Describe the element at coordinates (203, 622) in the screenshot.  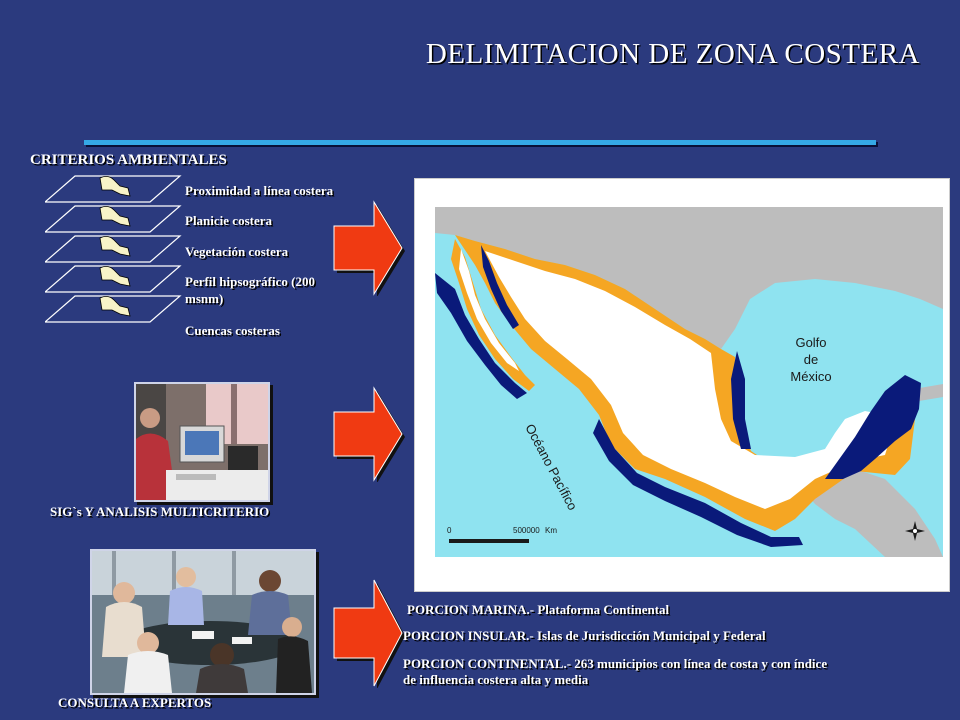
I see `expert-consultation-photo` at that location.